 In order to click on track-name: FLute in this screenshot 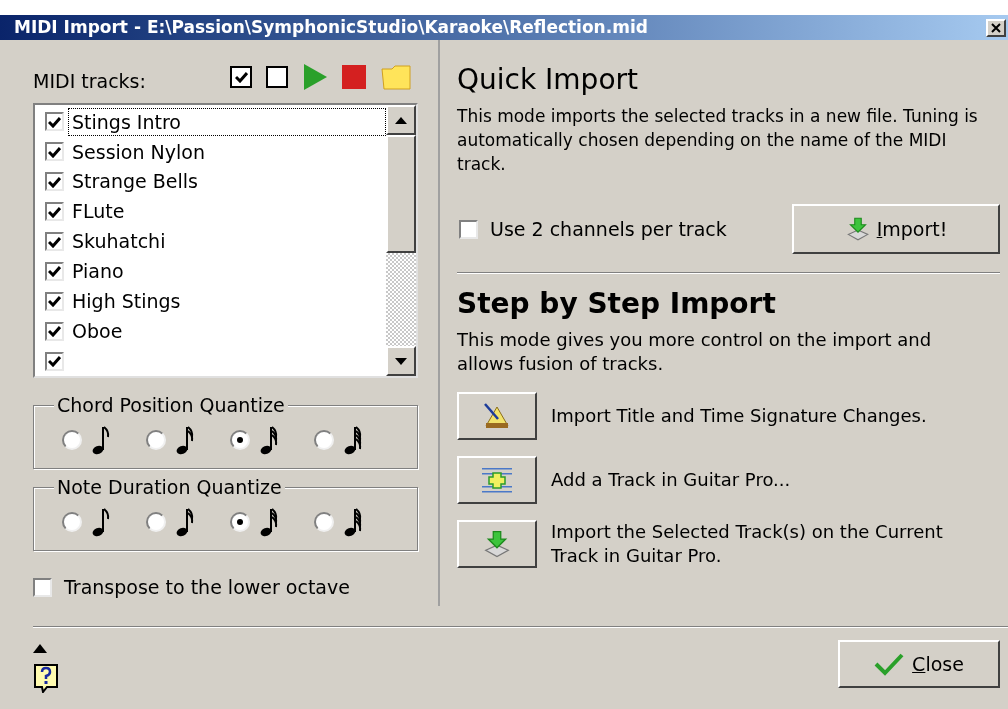, I will do `click(227, 211)`.